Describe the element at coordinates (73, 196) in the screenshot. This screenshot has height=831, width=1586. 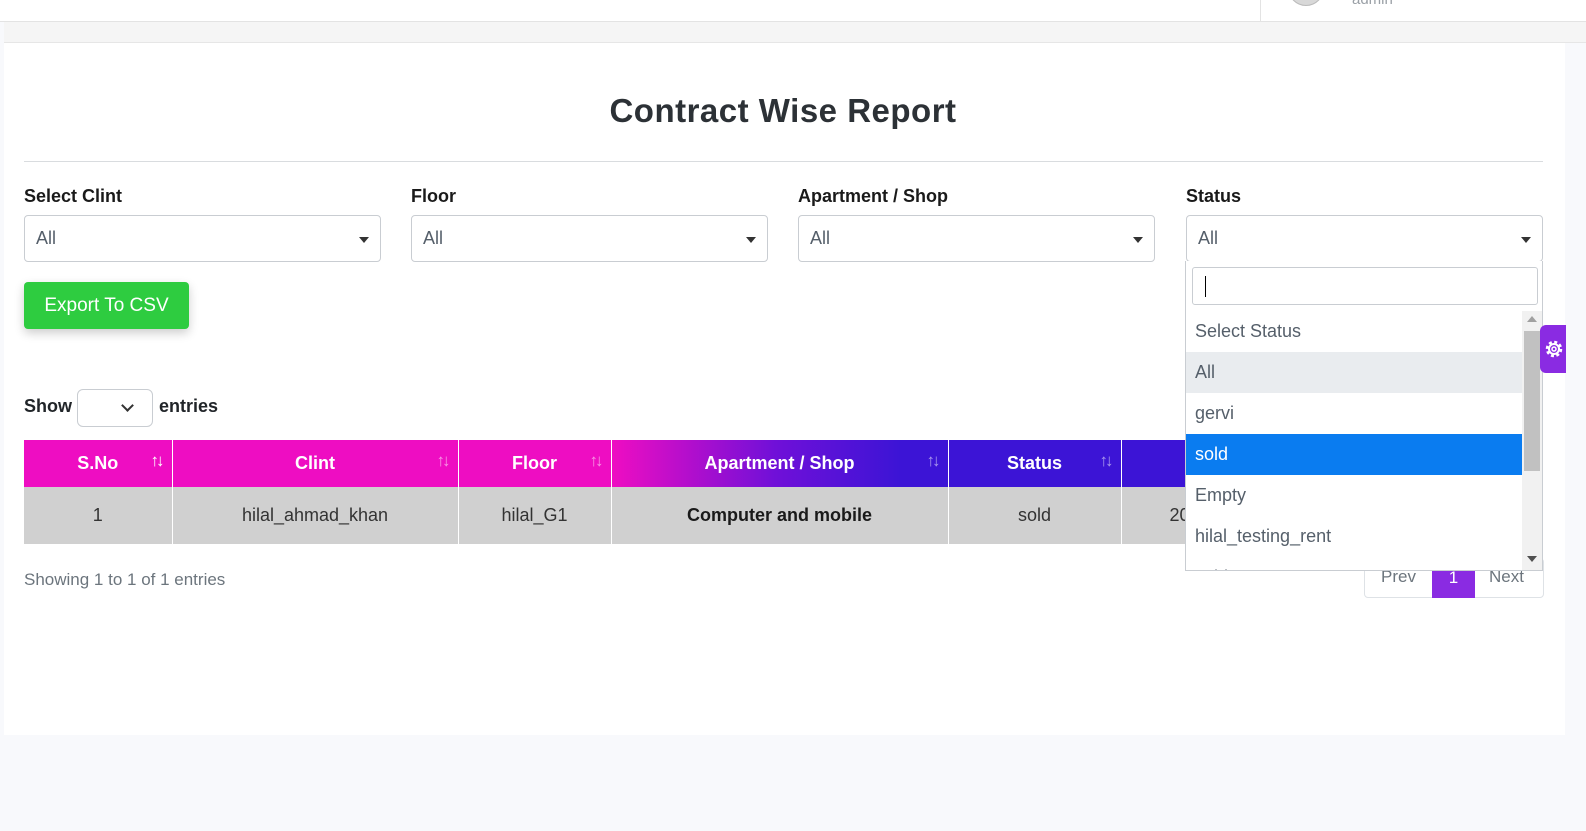
I see `client-filter-label: Select Clint` at that location.